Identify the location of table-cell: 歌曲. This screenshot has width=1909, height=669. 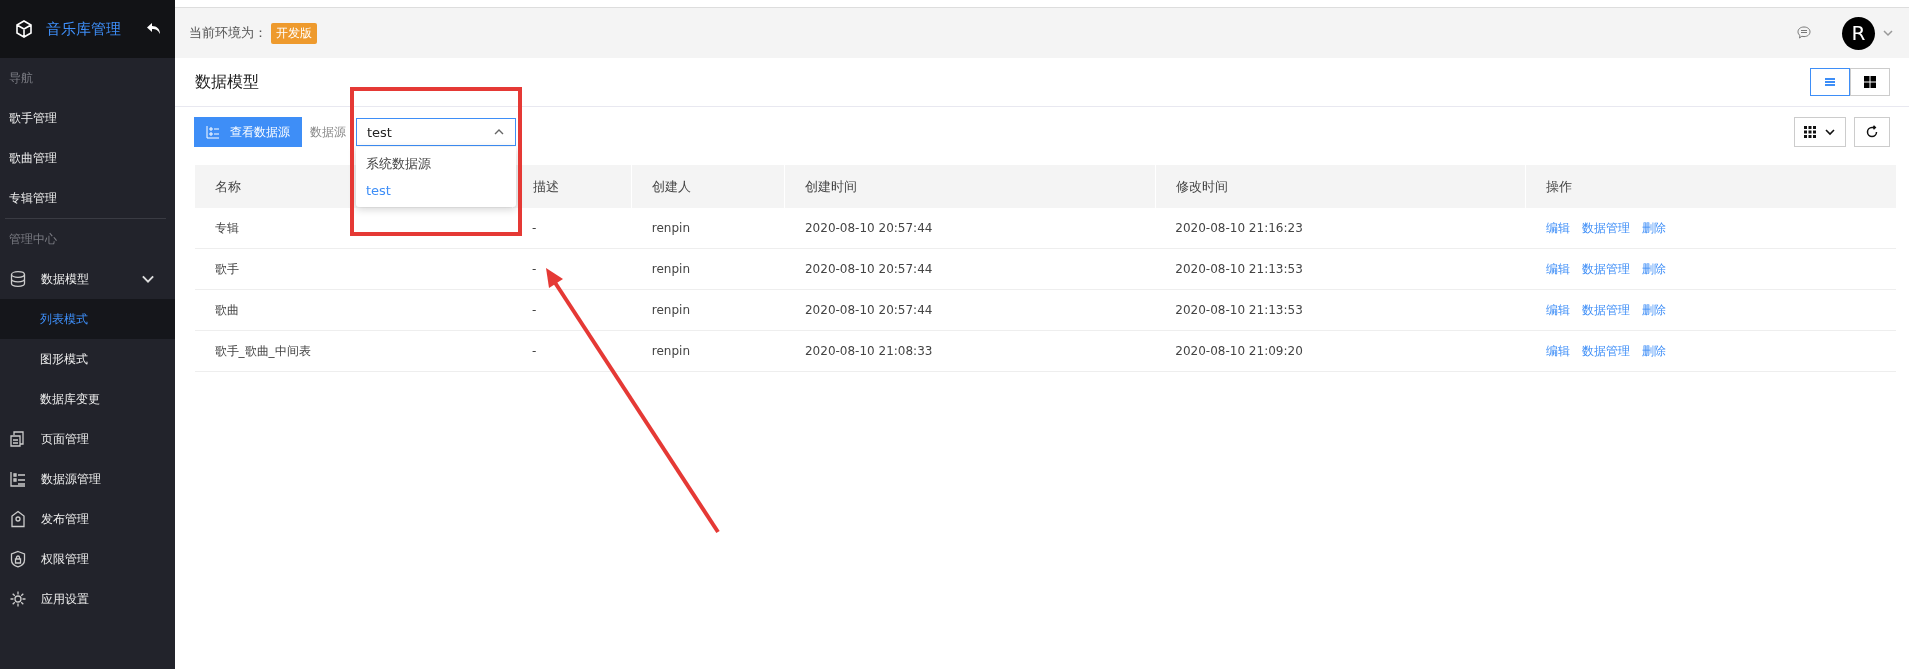
(353, 310).